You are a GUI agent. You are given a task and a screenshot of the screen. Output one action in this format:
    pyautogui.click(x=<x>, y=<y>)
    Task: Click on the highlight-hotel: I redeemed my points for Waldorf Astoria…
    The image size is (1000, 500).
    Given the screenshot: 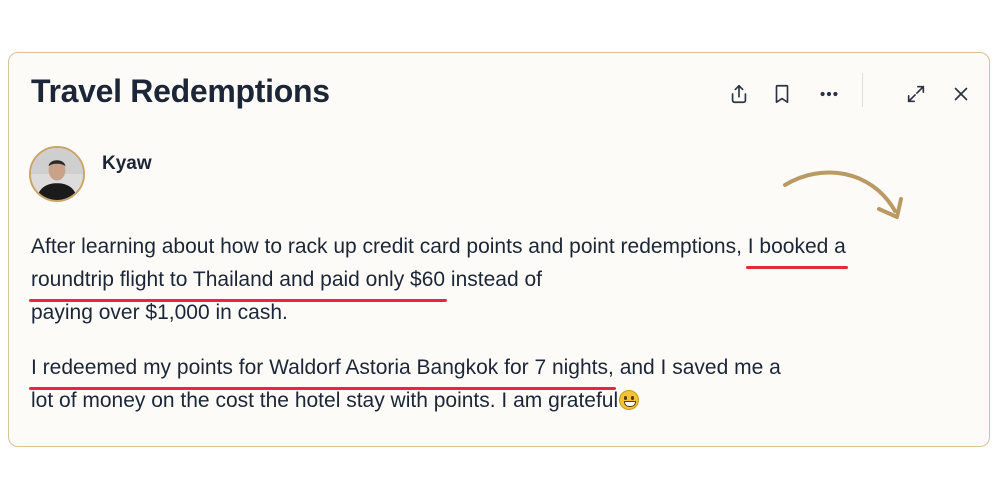 What is the action you would take?
    pyautogui.click(x=322, y=370)
    